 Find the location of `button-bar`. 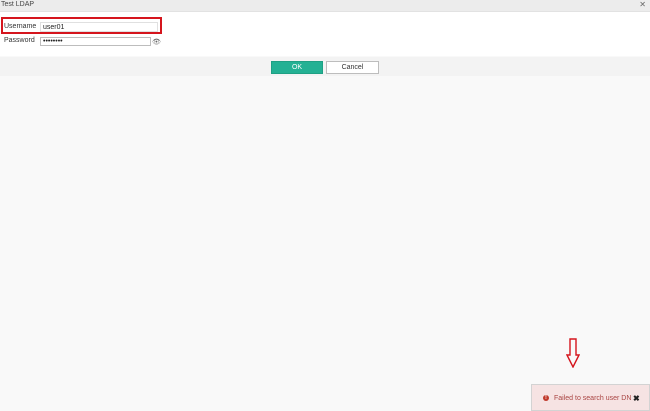

button-bar is located at coordinates (325, 66).